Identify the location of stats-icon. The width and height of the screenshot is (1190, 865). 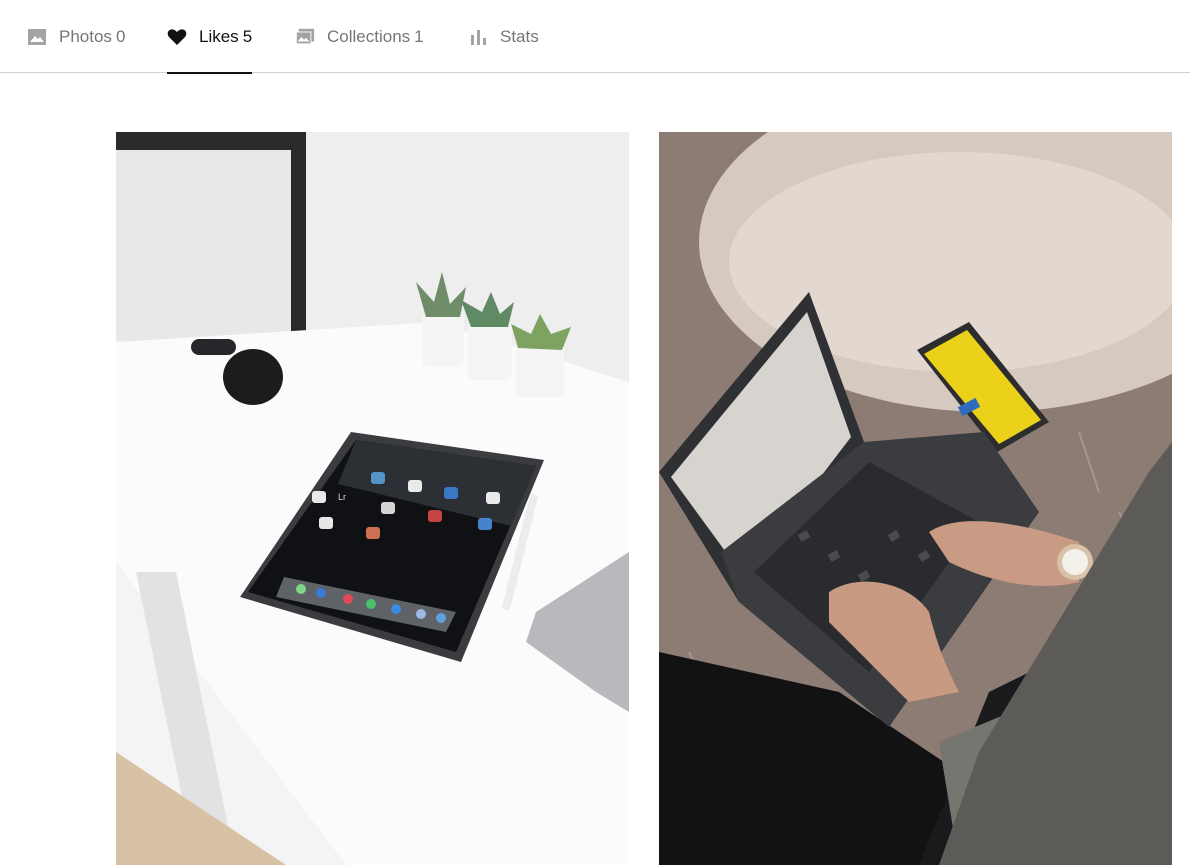
(478, 37).